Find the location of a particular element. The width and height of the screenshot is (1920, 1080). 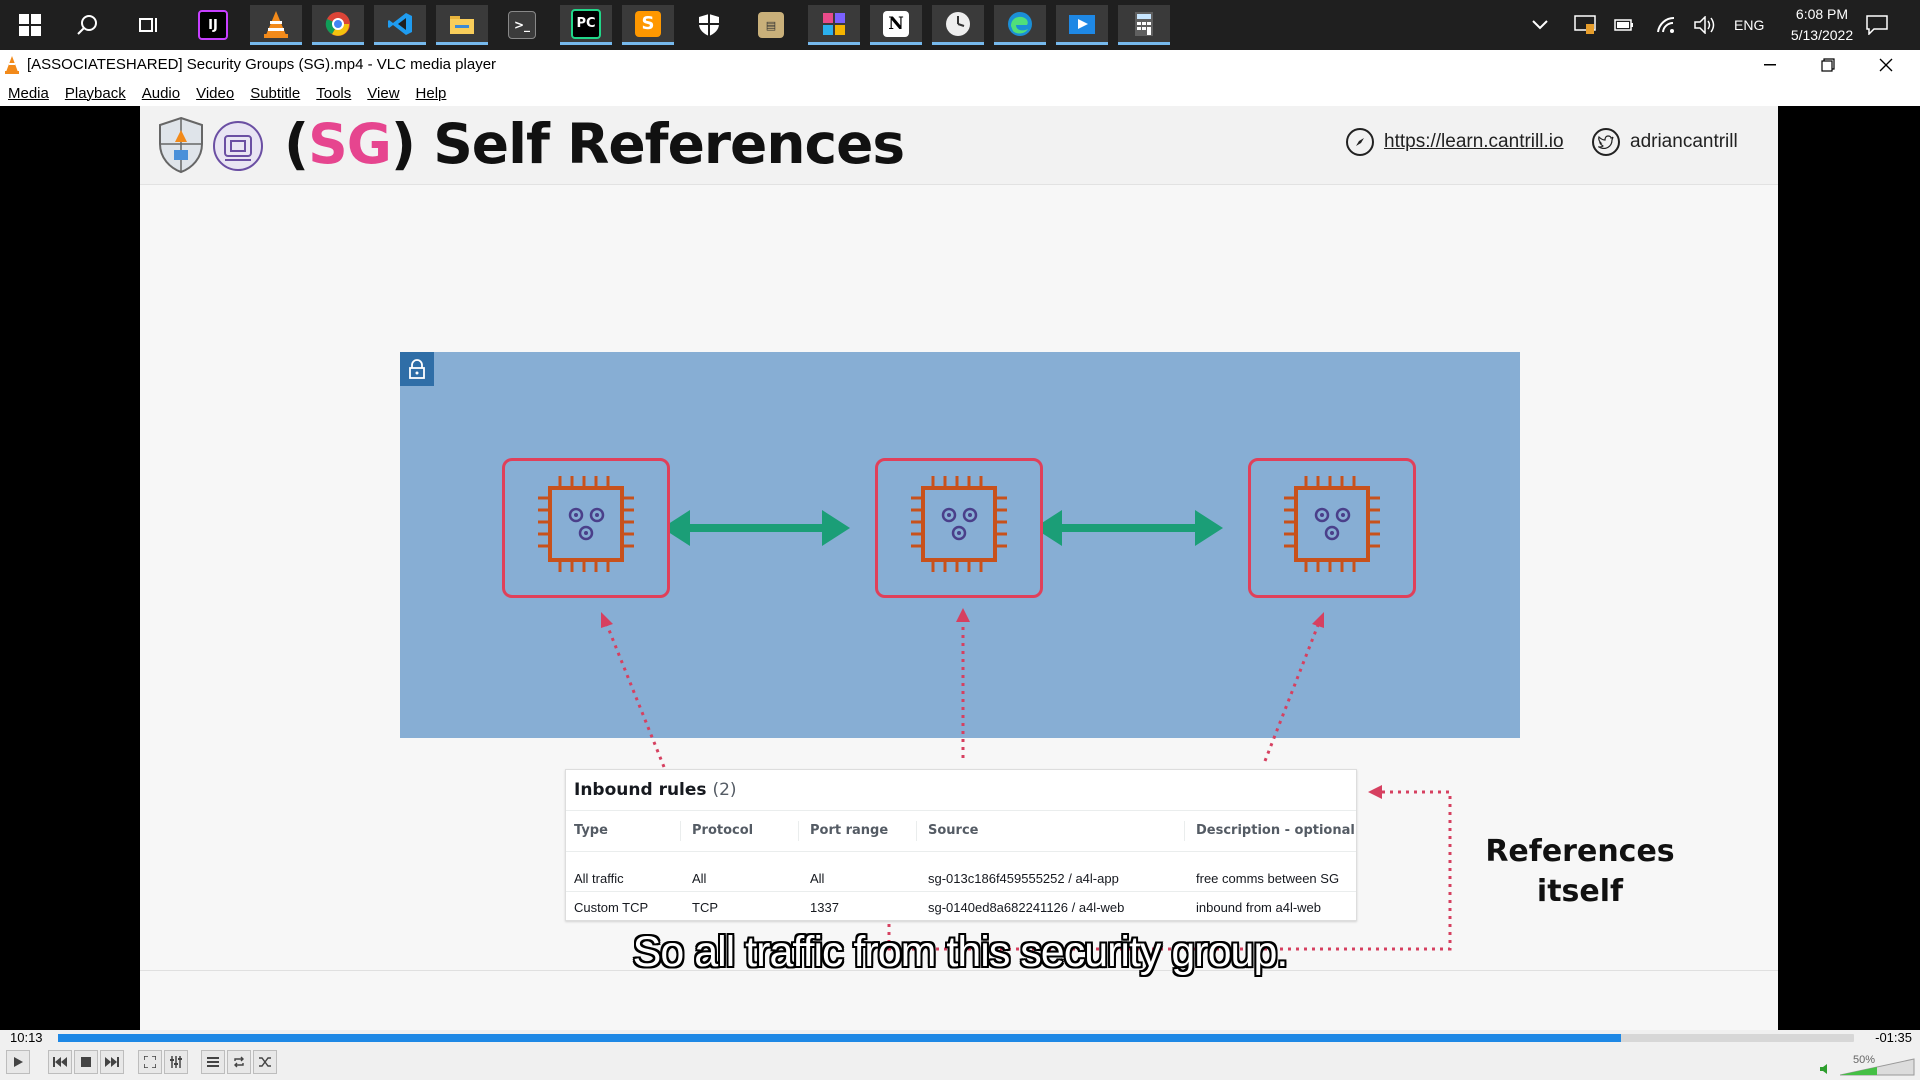

shuffle-button is located at coordinates (265, 1062).